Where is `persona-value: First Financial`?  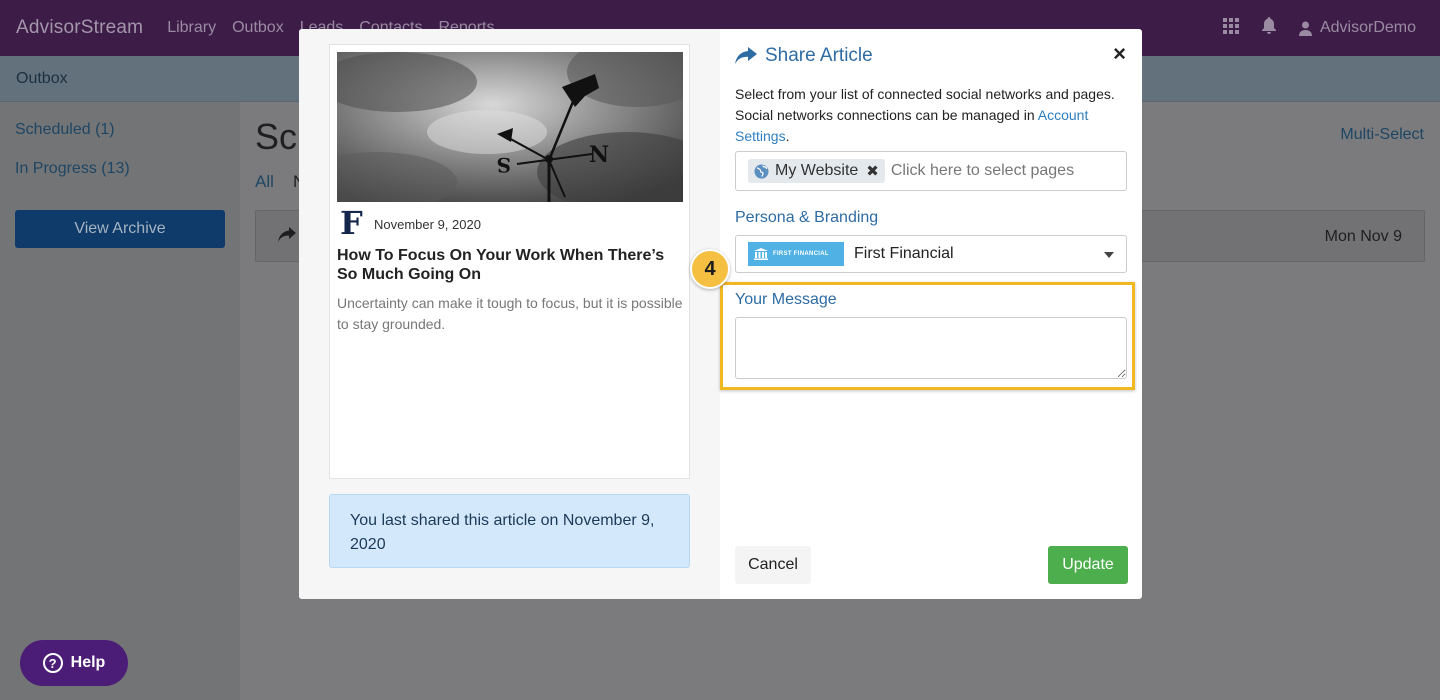 persona-value: First Financial is located at coordinates (904, 253).